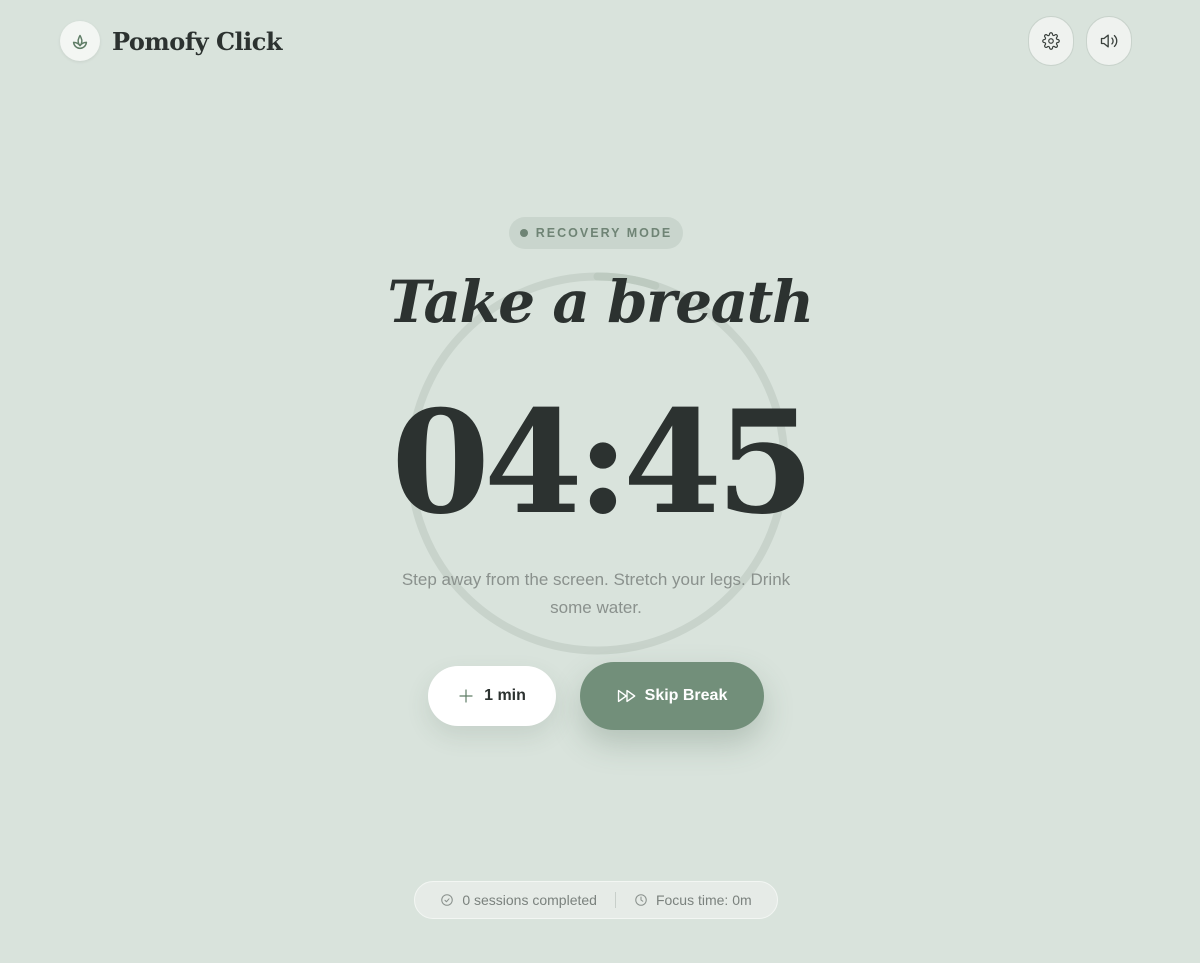 Image resolution: width=1200 pixels, height=963 pixels. What do you see at coordinates (600, 302) in the screenshot?
I see `break-headline: Take a breath` at bounding box center [600, 302].